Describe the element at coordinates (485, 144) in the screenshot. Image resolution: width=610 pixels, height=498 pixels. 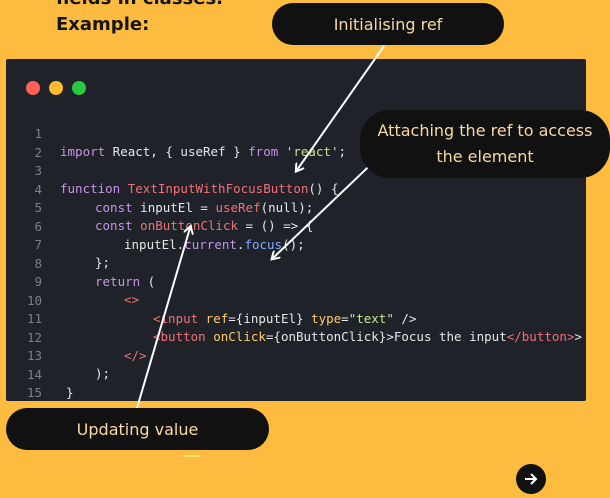
I see `callout-attaching-ref: Attaching the ref to access the element` at that location.